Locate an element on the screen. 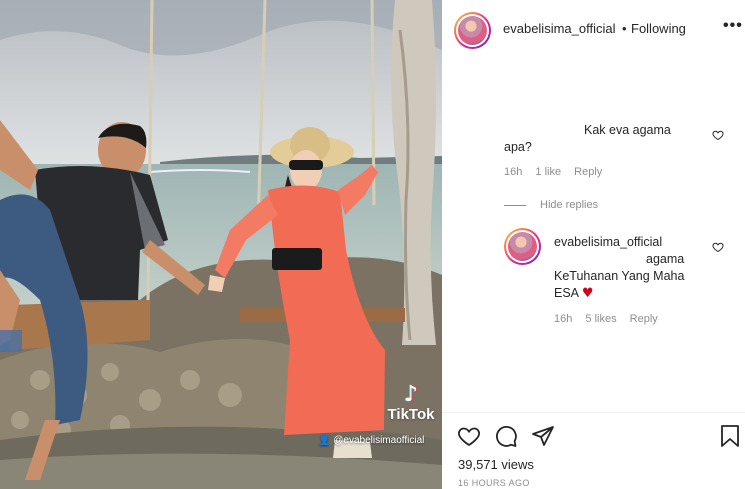 This screenshot has width=745, height=489. avatar-image is located at coordinates (472, 30).